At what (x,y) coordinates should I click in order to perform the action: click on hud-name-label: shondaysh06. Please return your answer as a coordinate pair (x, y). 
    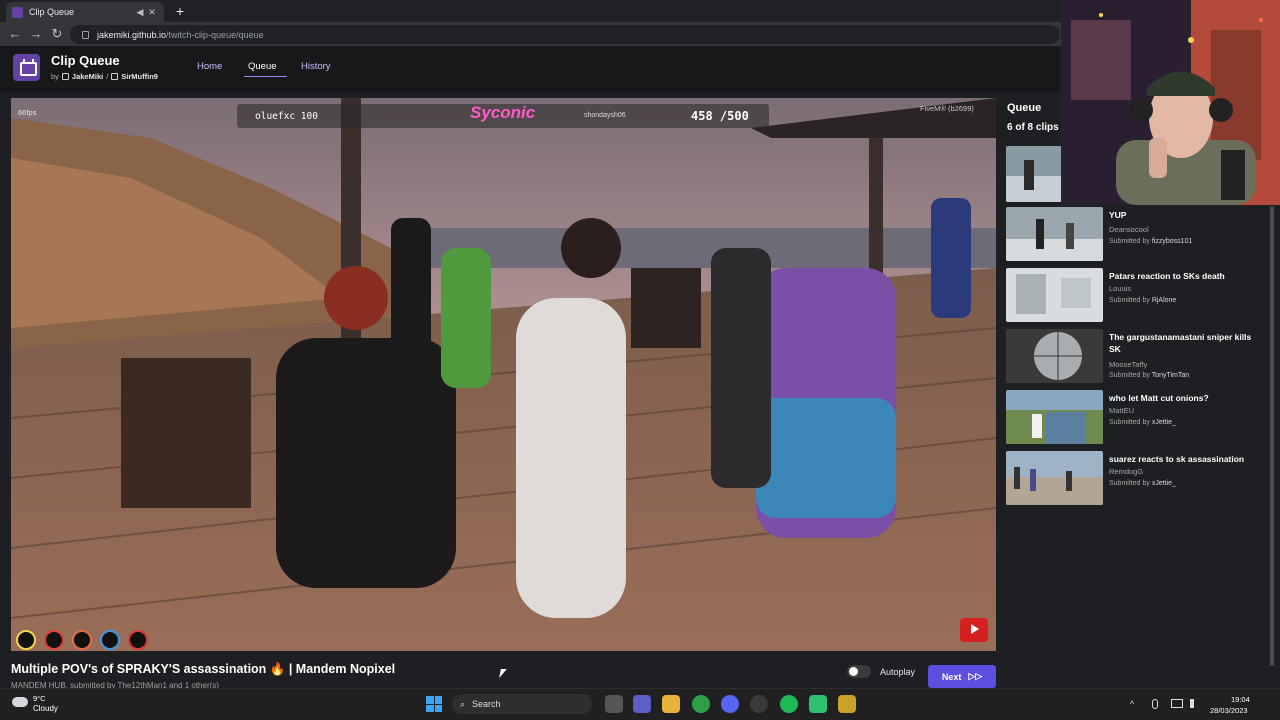
    Looking at the image, I should click on (605, 115).